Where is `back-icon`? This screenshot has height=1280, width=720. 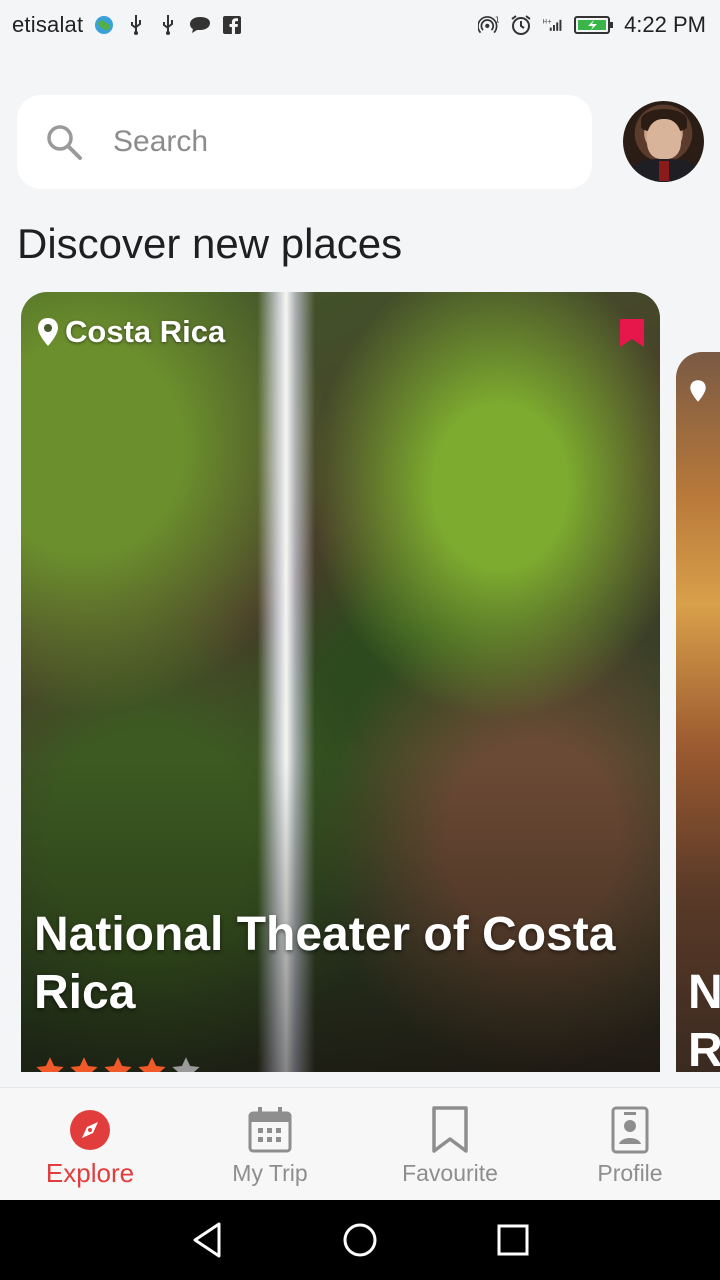
back-icon is located at coordinates (207, 1240).